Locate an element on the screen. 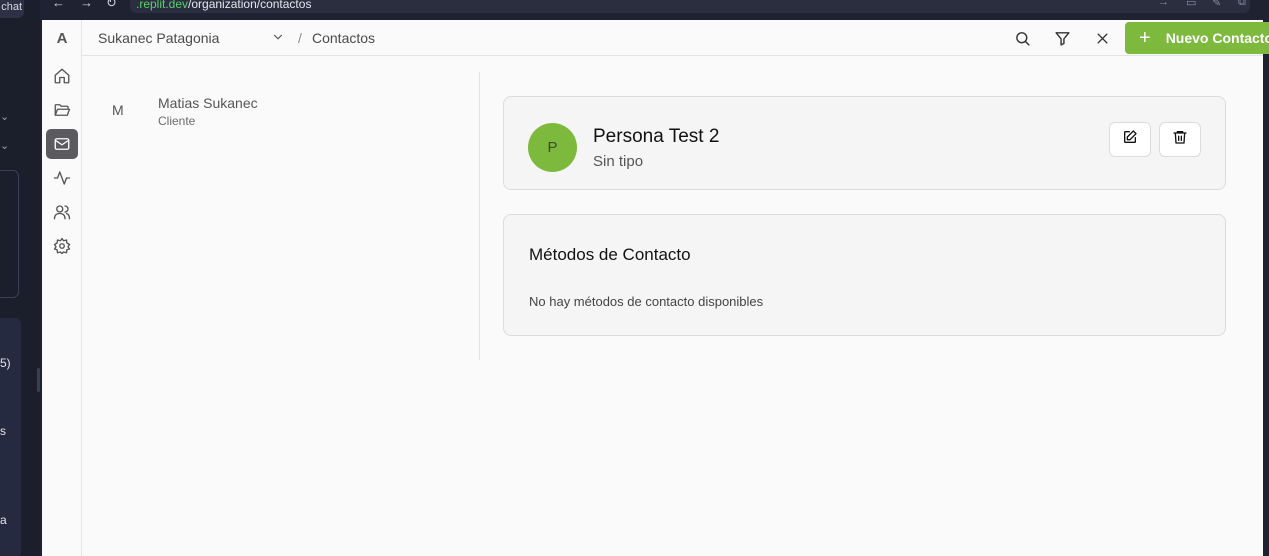 Image resolution: width=1269 pixels, height=556 pixels. text-fragment: s is located at coordinates (3, 431).